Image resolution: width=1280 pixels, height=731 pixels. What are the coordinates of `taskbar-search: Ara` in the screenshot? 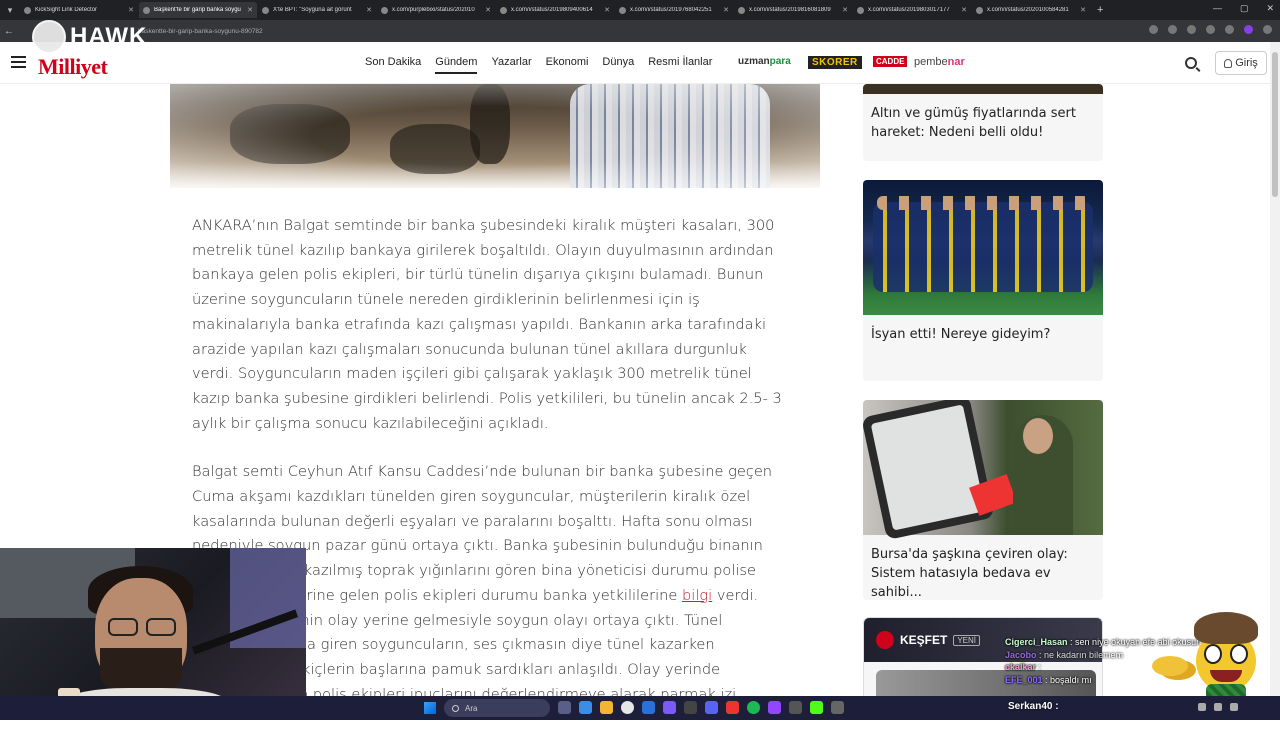 It's located at (497, 708).